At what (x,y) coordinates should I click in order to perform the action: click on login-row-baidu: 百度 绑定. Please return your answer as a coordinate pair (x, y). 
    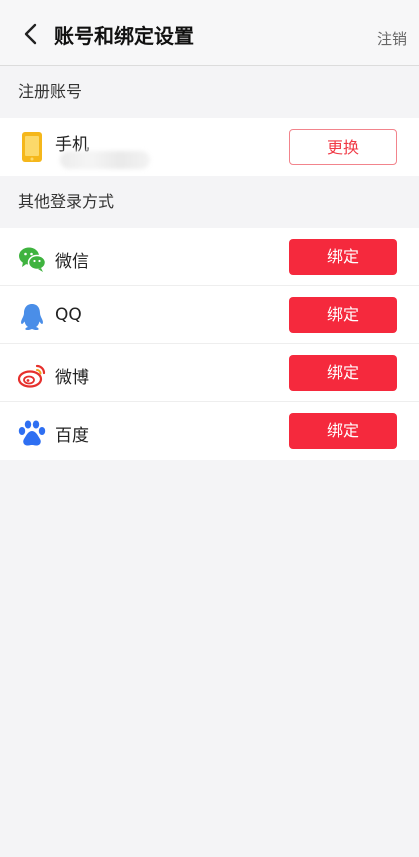
    Looking at the image, I should click on (209, 431).